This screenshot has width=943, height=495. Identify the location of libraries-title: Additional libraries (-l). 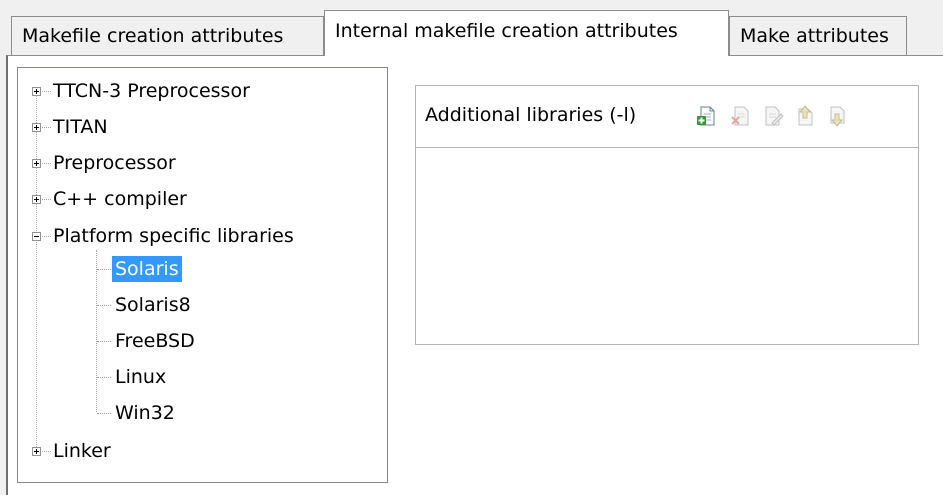
(531, 115).